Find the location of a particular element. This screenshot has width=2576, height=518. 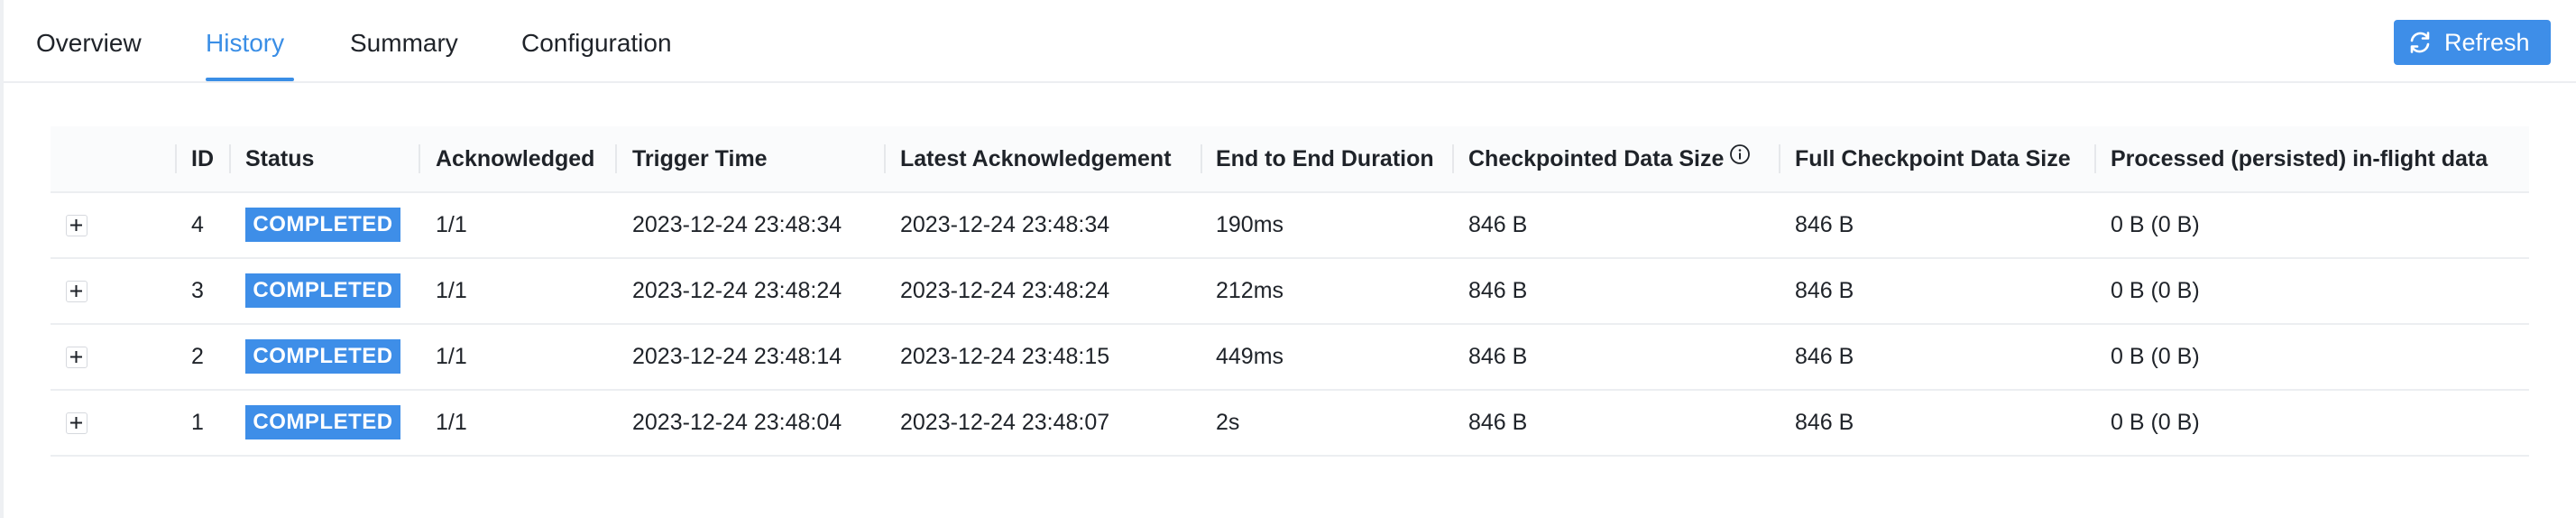

cell-trigger-time: 2023-12-24 23:48:34 is located at coordinates (737, 224).